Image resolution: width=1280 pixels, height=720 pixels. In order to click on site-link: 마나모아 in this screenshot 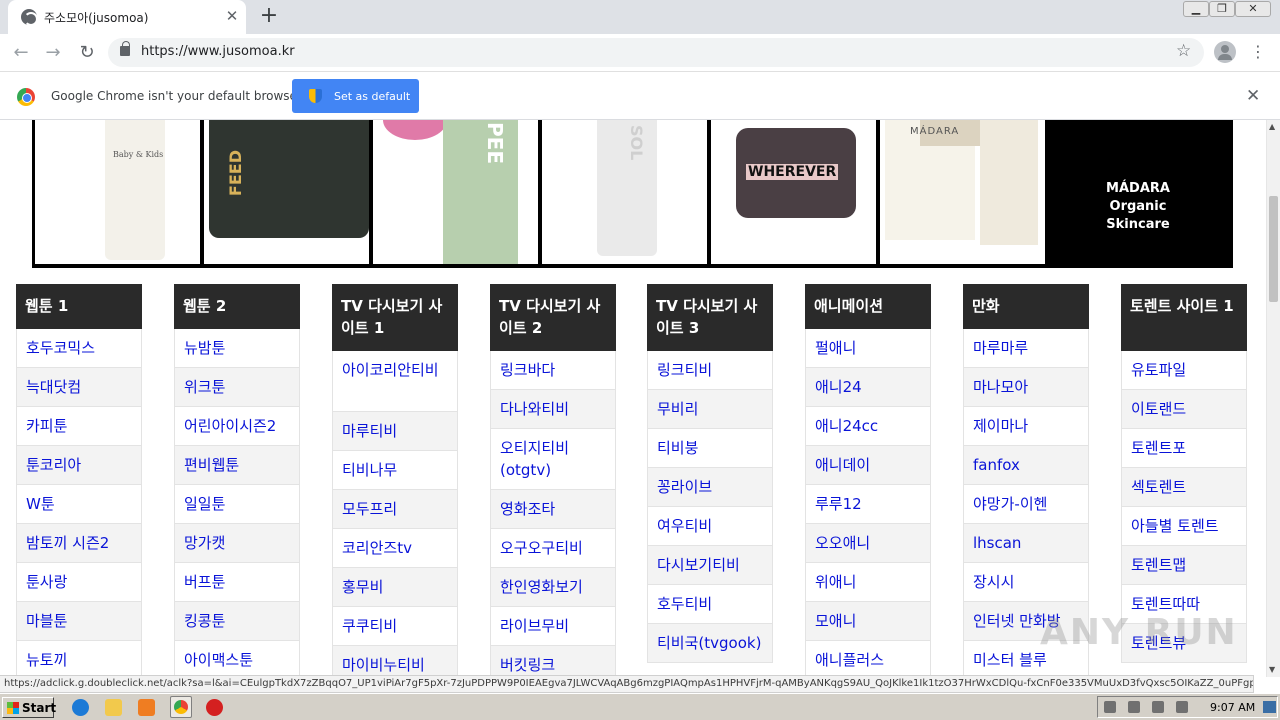, I will do `click(1026, 387)`.